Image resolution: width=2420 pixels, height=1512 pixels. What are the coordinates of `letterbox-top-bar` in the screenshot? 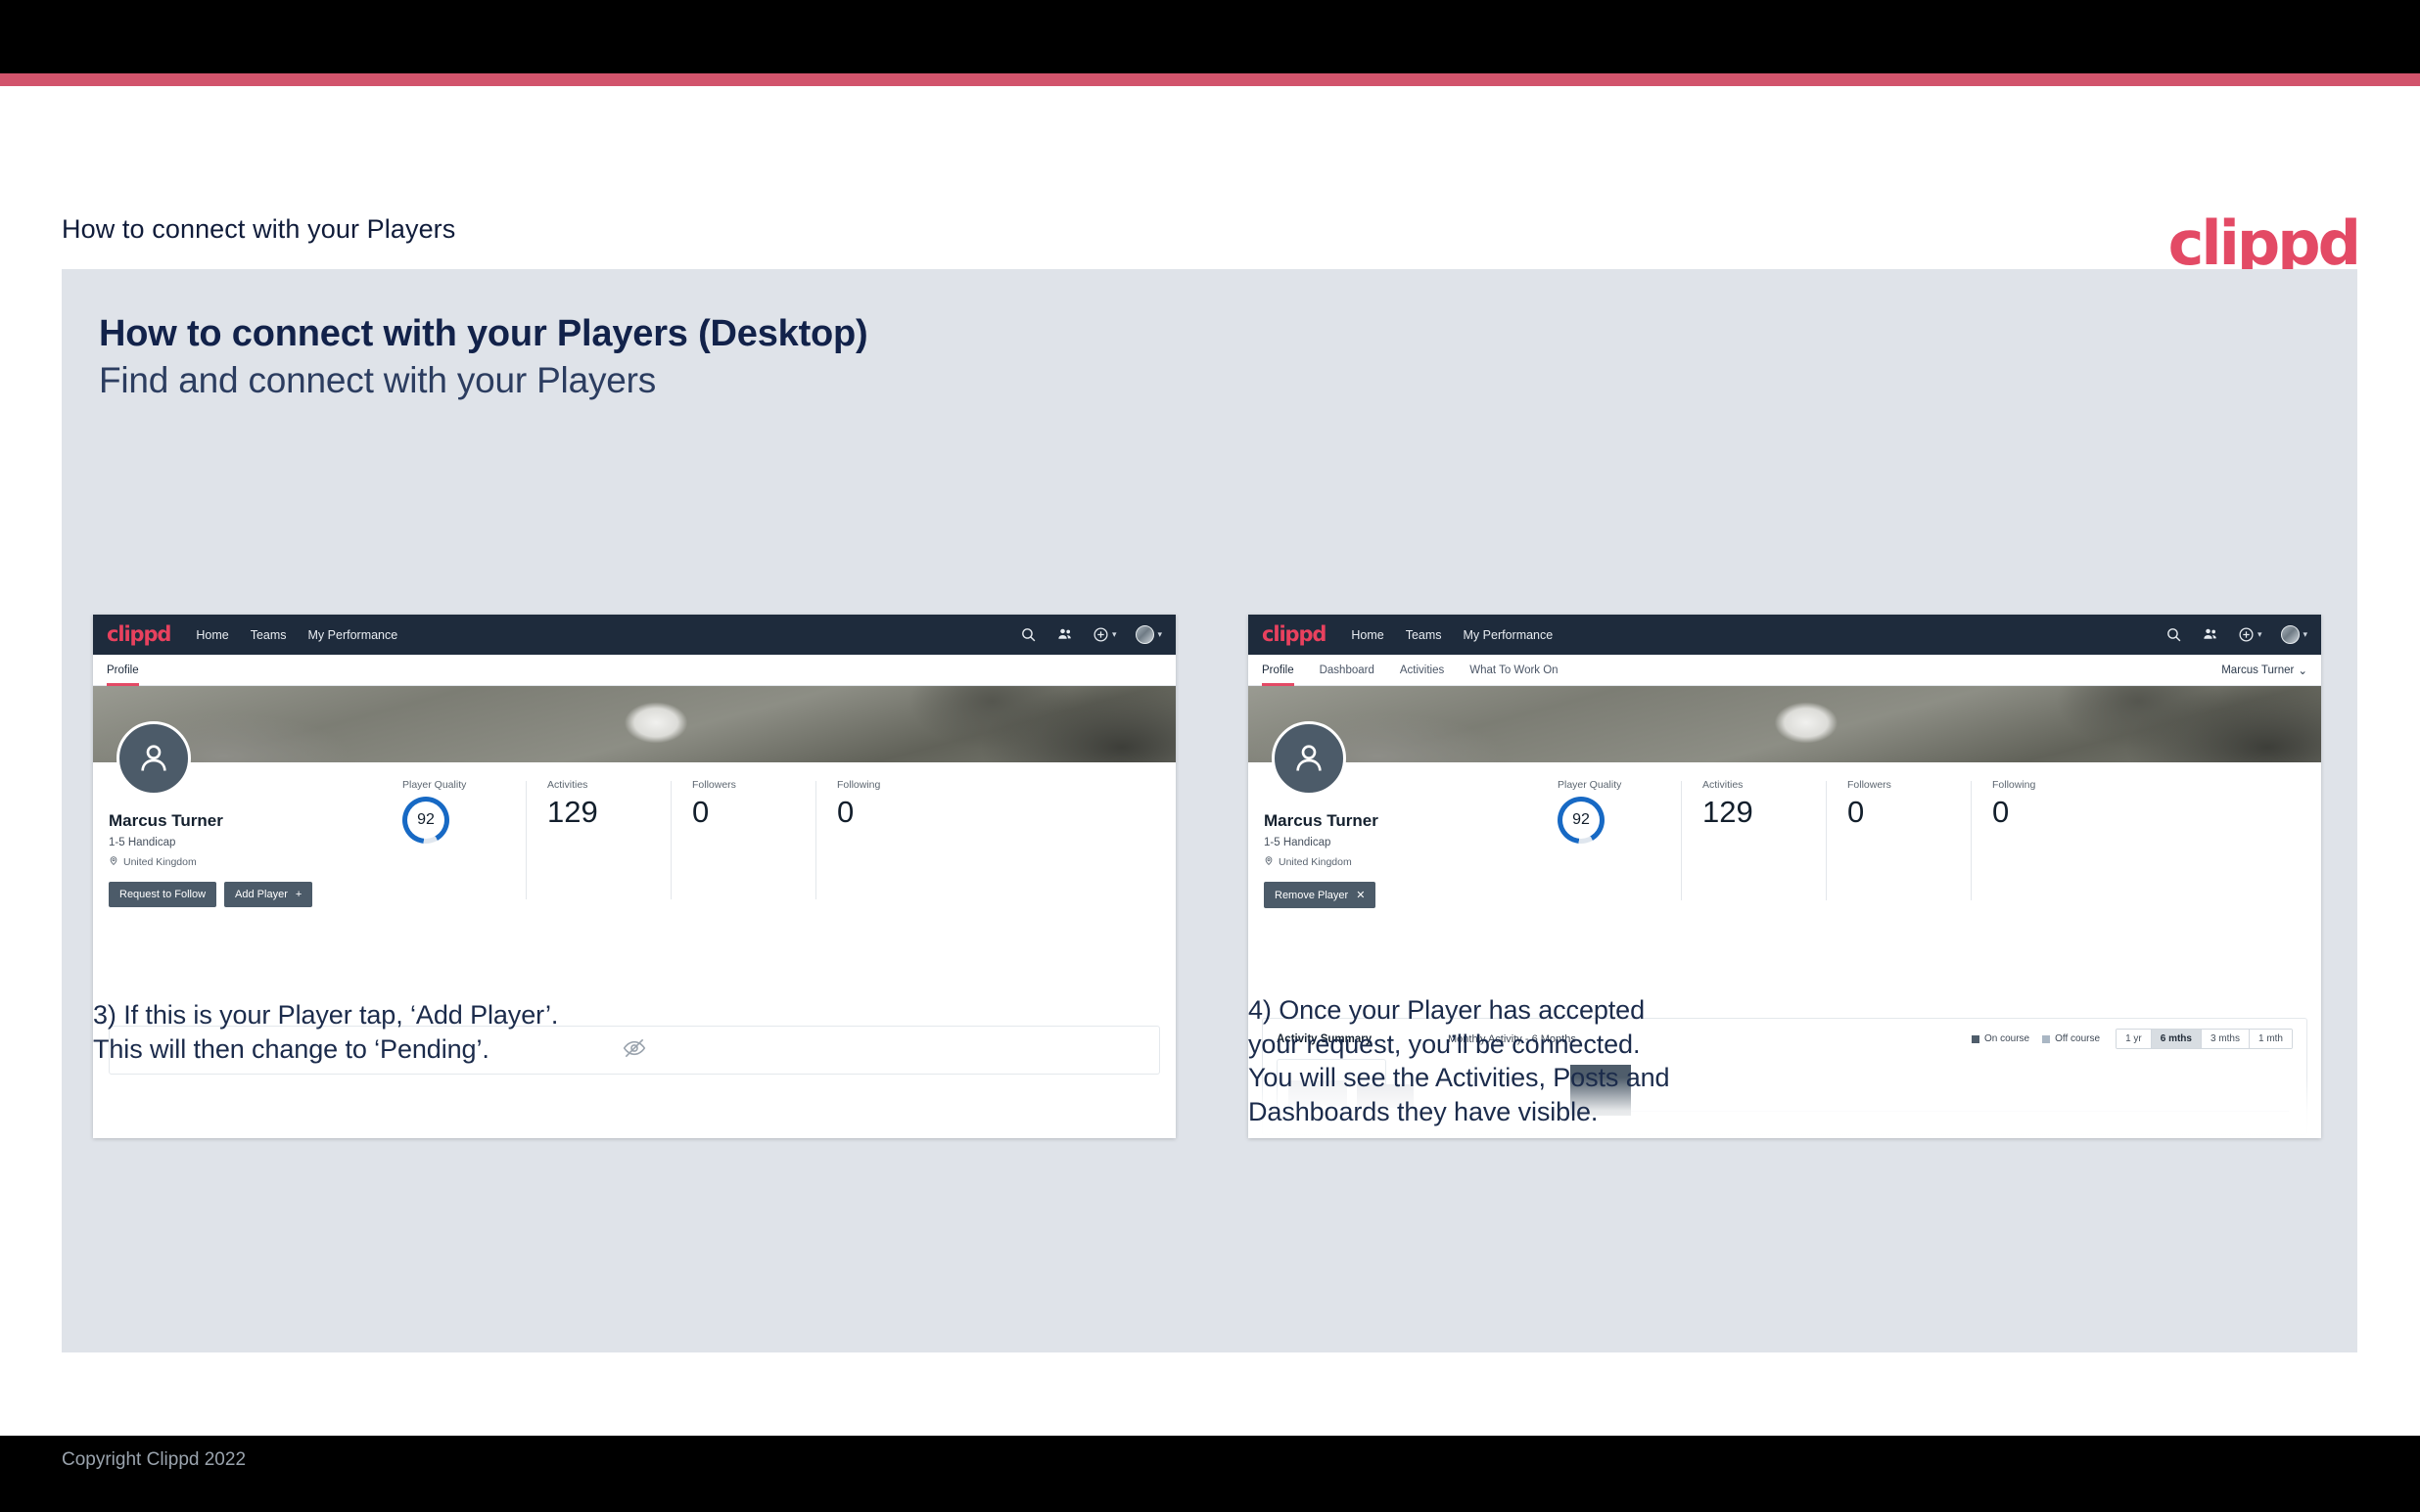 It's located at (1210, 36).